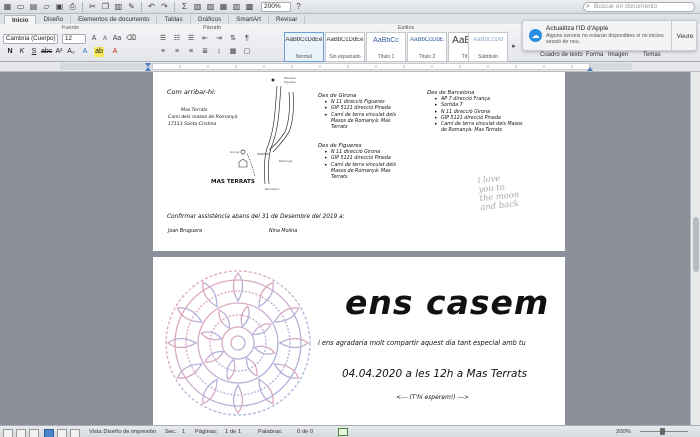  Describe the element at coordinates (30, 39) in the screenshot. I see `font-name-select: Cambria (Cuerpo)` at that location.